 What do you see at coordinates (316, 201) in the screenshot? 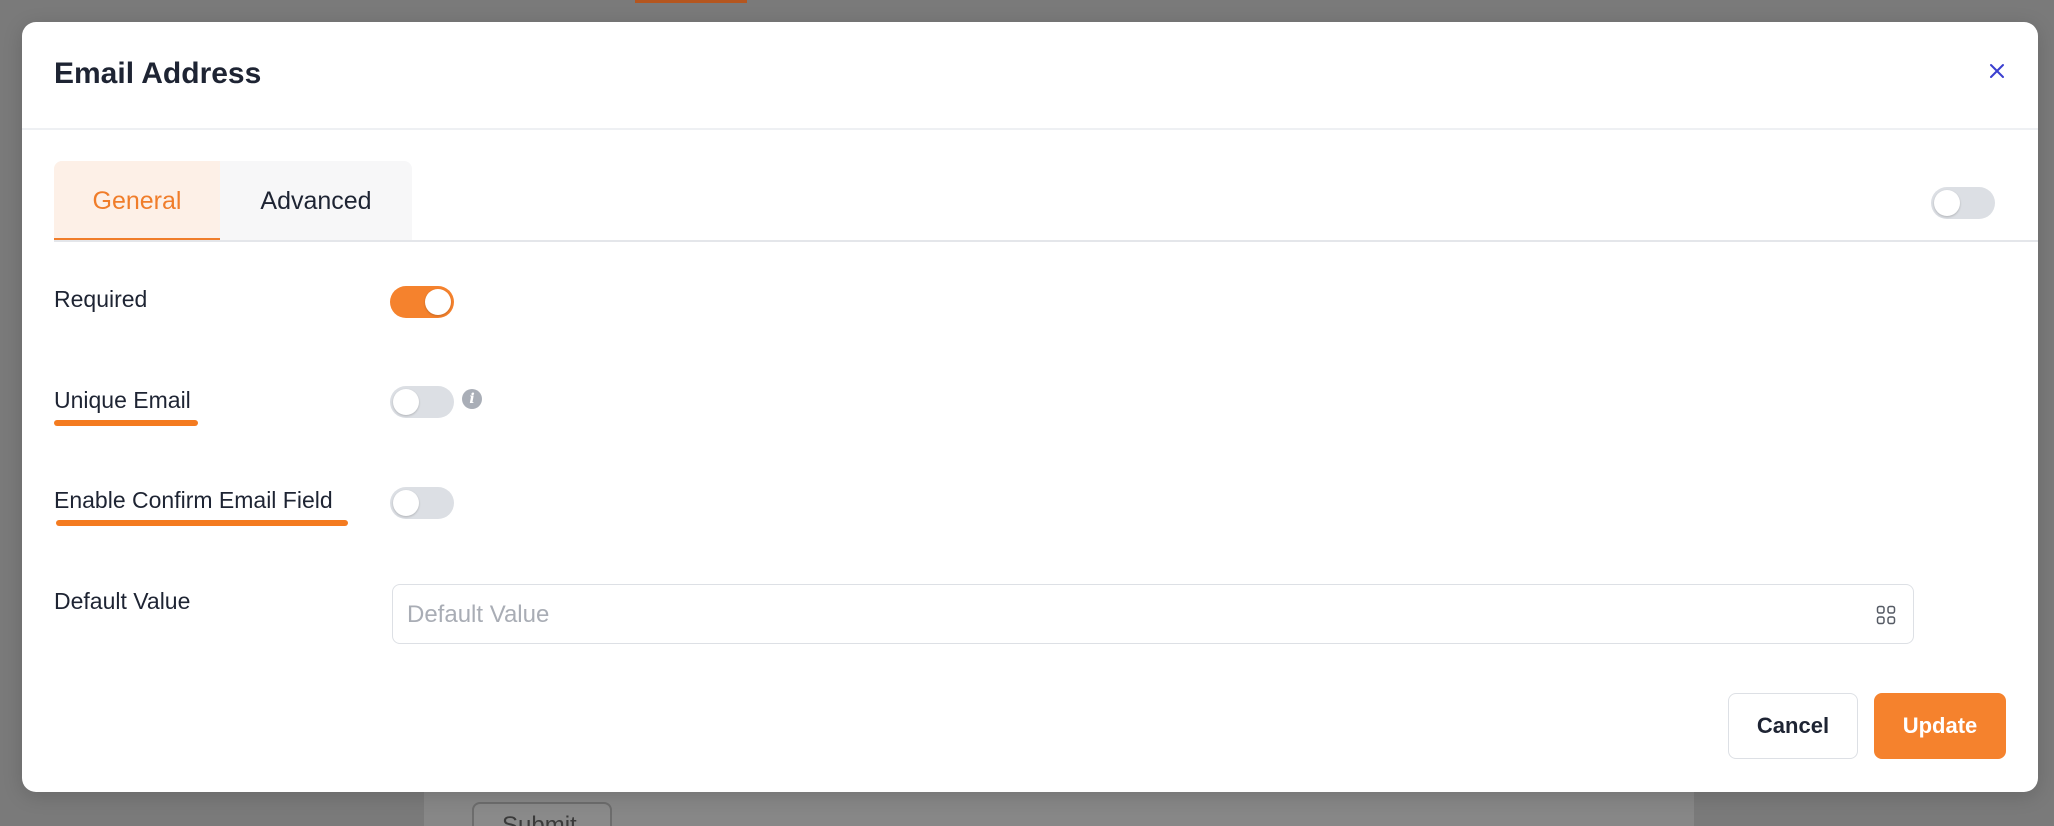
I see `tab-advanced: Advanced` at bounding box center [316, 201].